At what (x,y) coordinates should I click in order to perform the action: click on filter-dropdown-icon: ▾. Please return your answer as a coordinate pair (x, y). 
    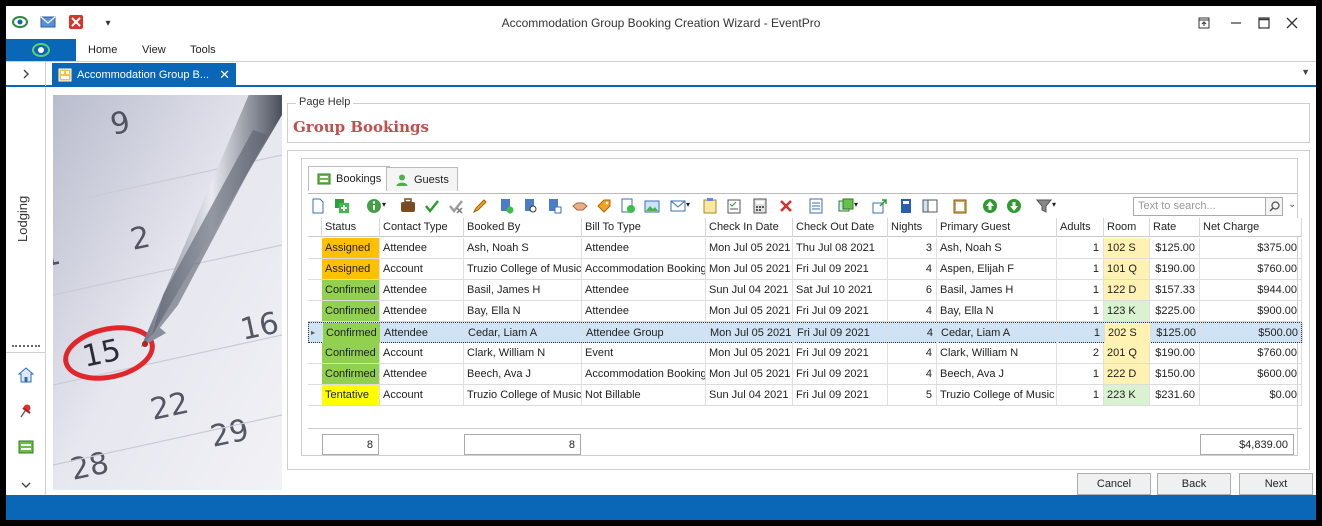
    Looking at the image, I should click on (1054, 204).